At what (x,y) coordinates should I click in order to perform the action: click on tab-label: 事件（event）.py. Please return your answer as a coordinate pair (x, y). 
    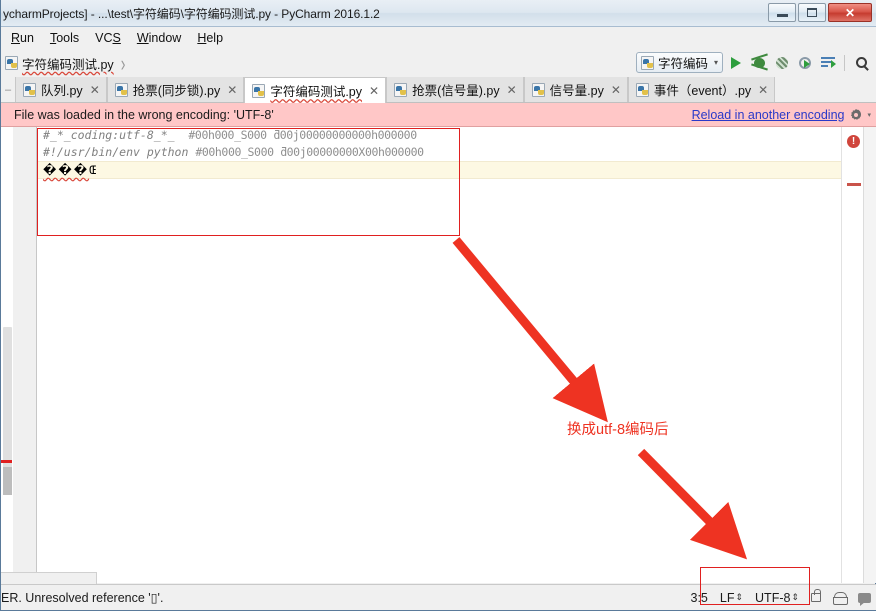
    Looking at the image, I should click on (702, 91).